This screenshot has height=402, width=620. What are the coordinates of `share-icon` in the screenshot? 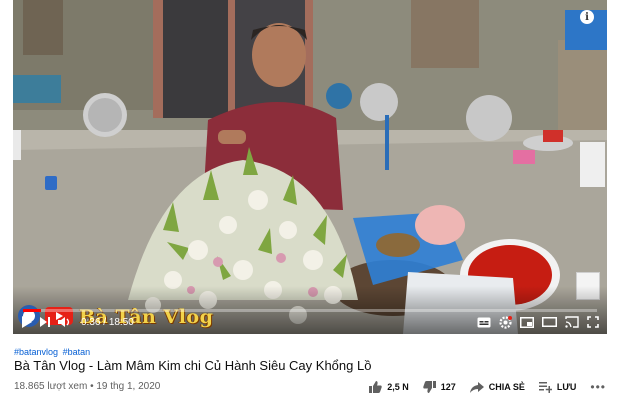 It's located at (476, 387).